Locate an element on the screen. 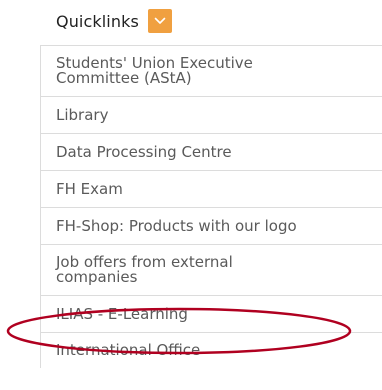 Image resolution: width=382 pixels, height=390 pixels. quicklink-data-processing-centre: Data Processing Centre is located at coordinates (211, 151).